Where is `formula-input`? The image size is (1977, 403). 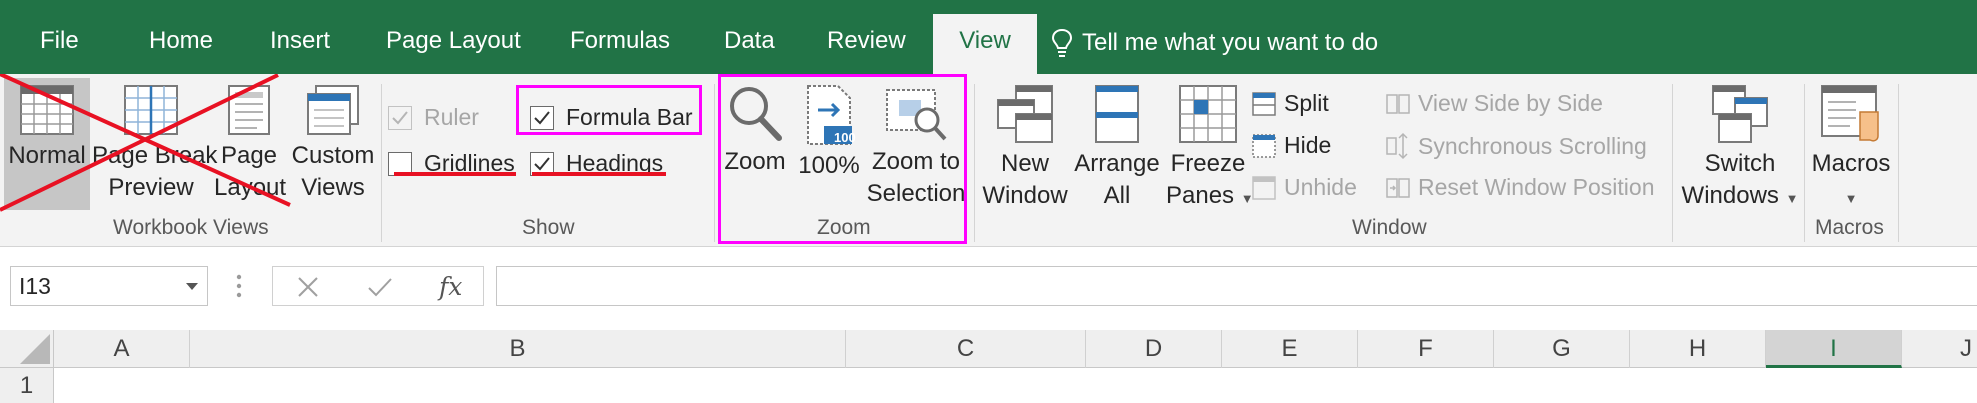 formula-input is located at coordinates (1236, 286).